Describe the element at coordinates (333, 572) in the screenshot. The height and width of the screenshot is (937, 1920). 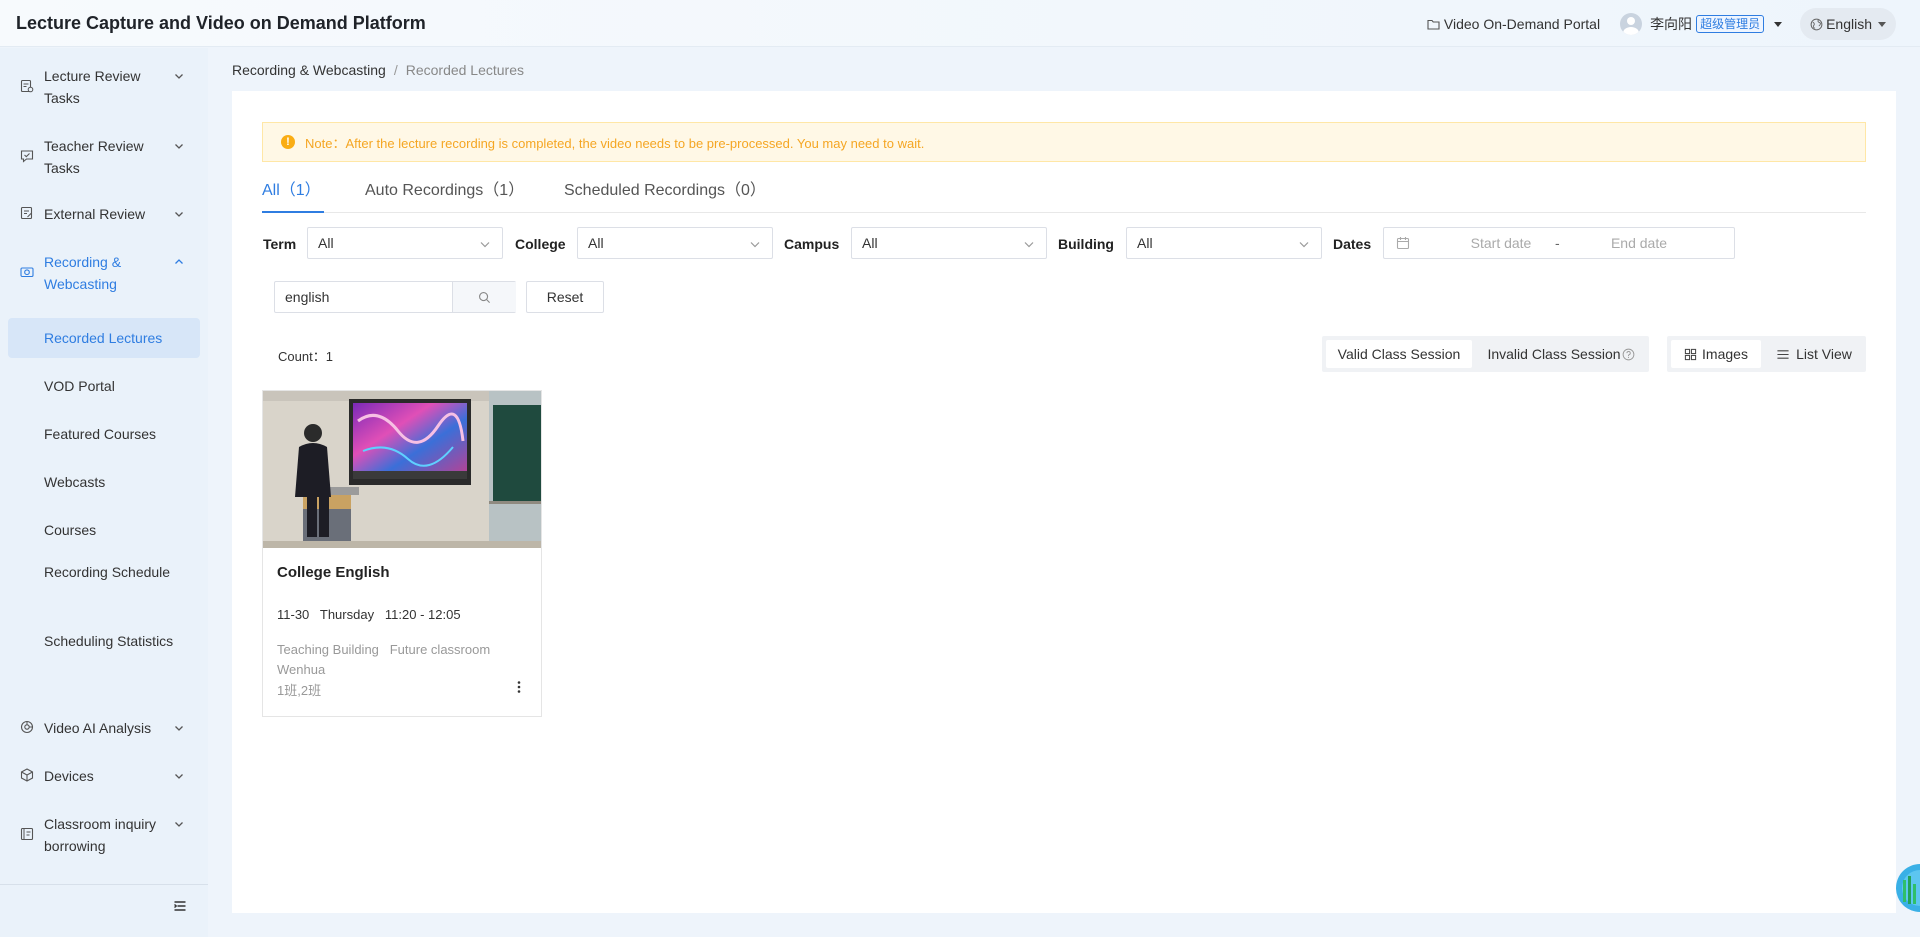
I see `lecture-title: College English` at that location.